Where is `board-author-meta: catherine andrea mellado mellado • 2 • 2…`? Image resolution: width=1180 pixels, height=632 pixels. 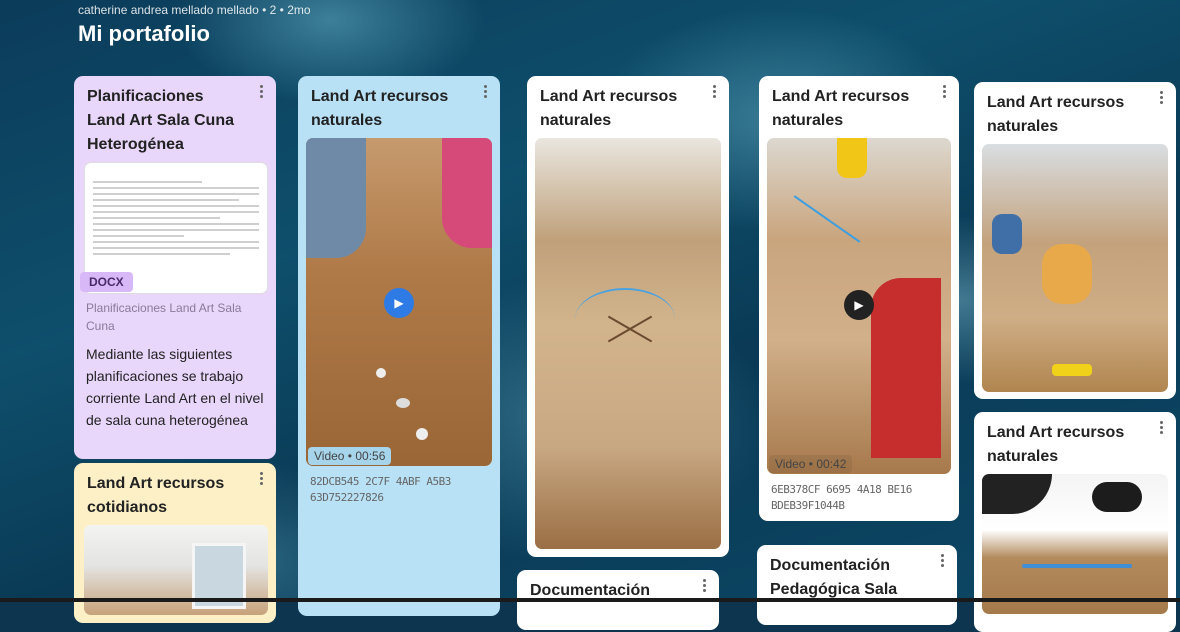
board-author-meta: catherine andrea mellado mellado • 2 • 2… is located at coordinates (194, 10).